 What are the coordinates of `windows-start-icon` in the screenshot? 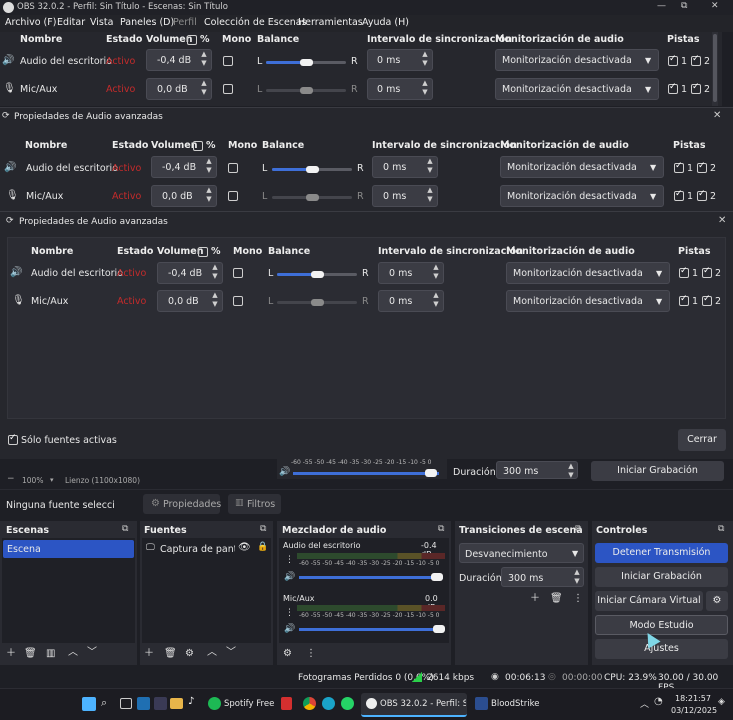 It's located at (89, 704).